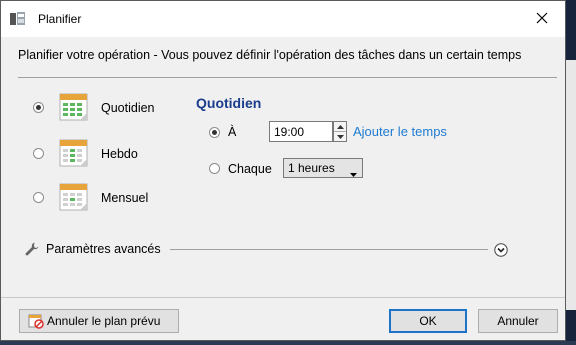  I want to click on cancel-label: Annuler, so click(518, 321).